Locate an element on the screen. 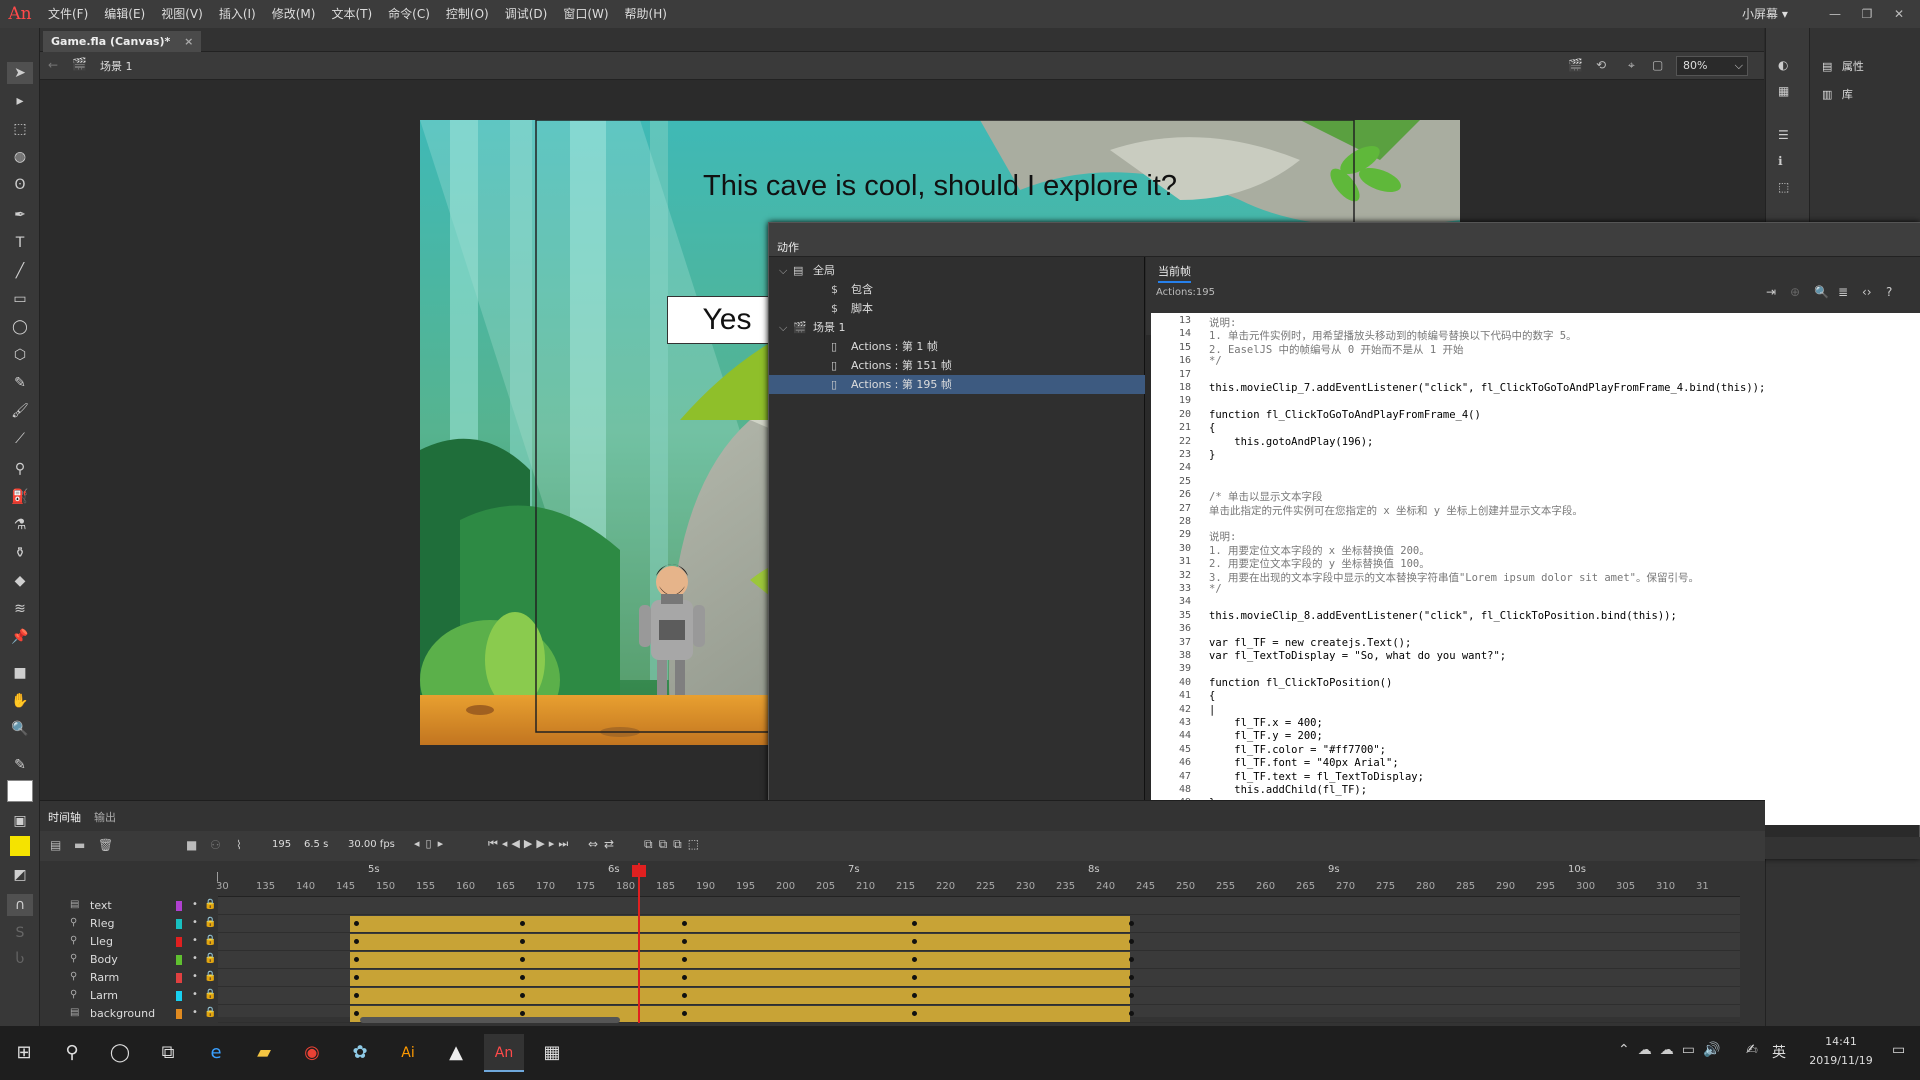 The height and width of the screenshot is (1080, 1920). zoom-select: 80% ⌵ is located at coordinates (1712, 66).